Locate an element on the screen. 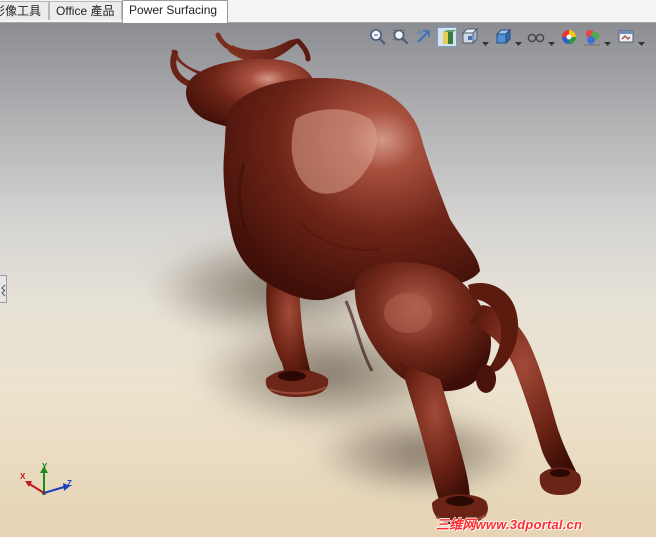 Image resolution: width=656 pixels, height=537 pixels. view-settings-icon is located at coordinates (626, 37).